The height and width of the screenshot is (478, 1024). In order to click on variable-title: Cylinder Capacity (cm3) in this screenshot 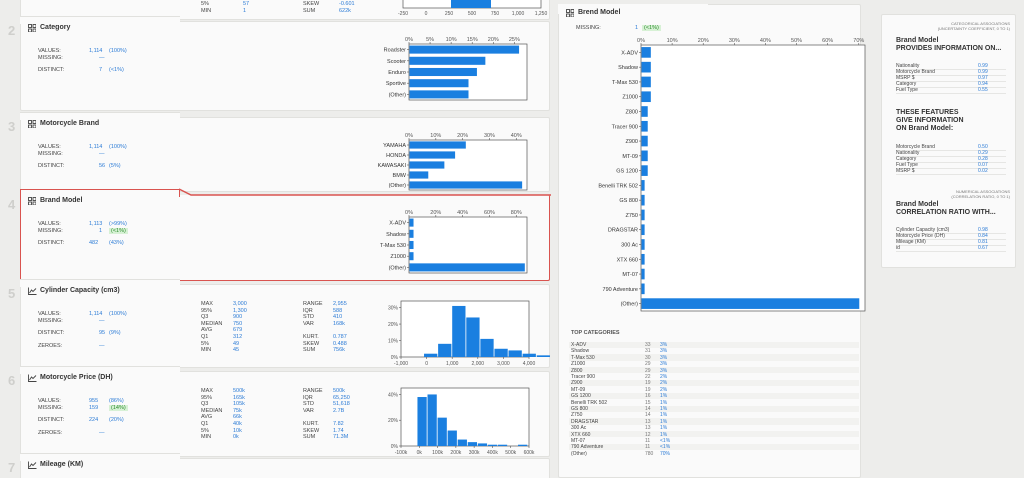, I will do `click(80, 290)`.